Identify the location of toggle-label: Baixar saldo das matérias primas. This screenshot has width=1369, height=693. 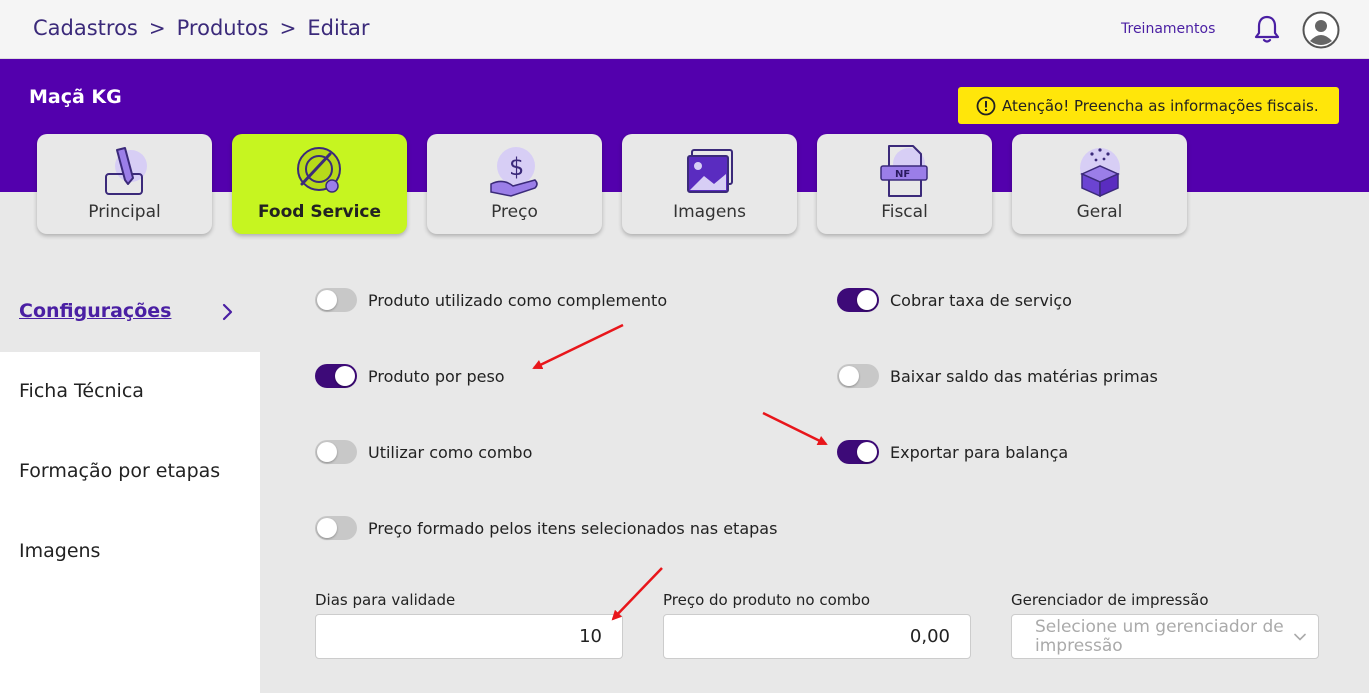
(1024, 376).